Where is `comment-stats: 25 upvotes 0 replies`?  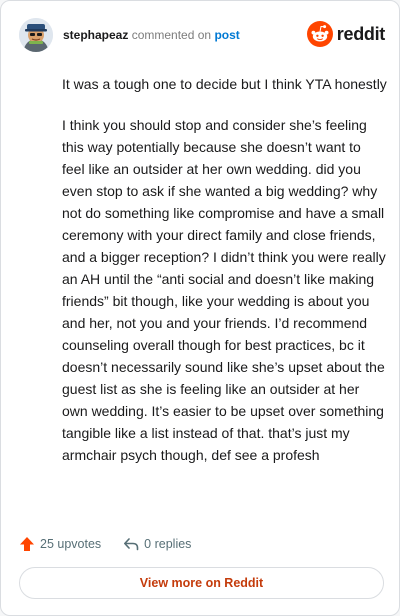
comment-stats: 25 upvotes 0 replies is located at coordinates (105, 544).